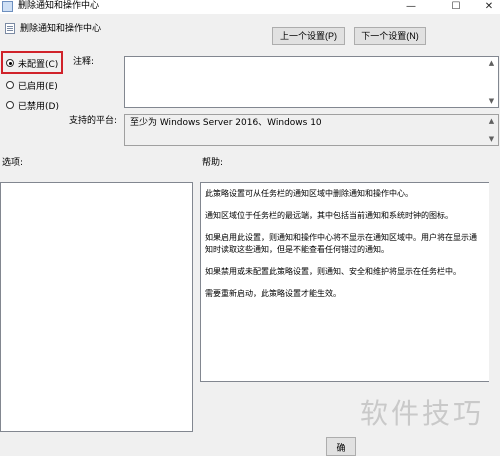 The width and height of the screenshot is (500, 456). I want to click on comment-scroll-down-icon: ▼, so click(491, 101).